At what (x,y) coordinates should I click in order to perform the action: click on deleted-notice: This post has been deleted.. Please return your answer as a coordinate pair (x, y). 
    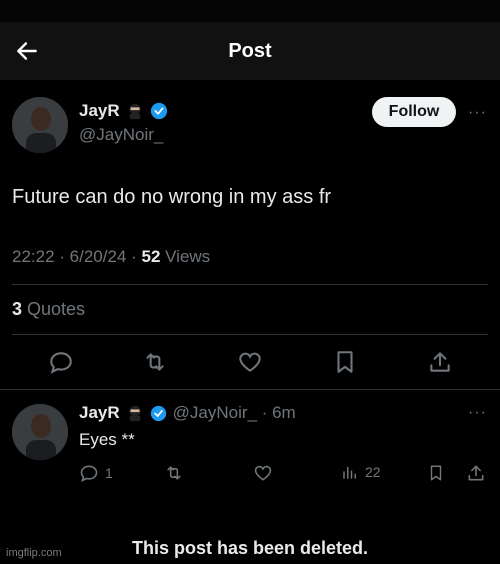
    Looking at the image, I should click on (250, 548).